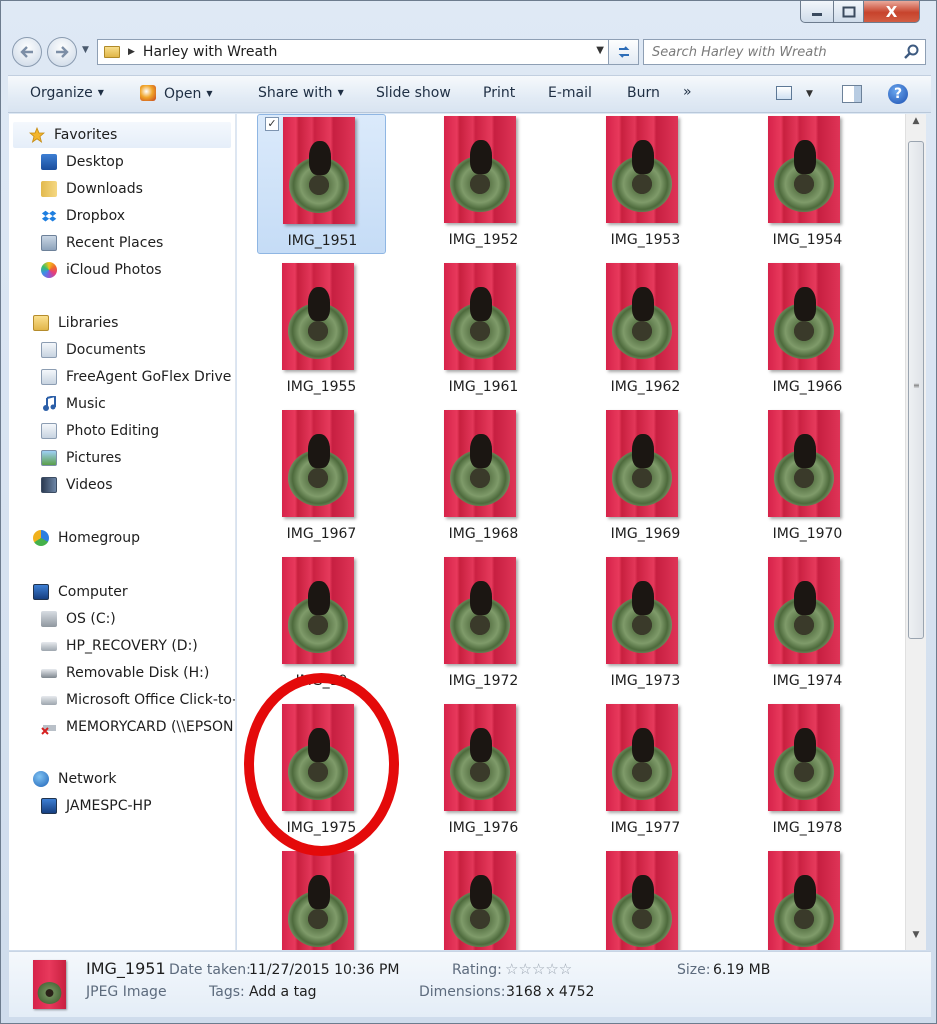 The width and height of the screenshot is (937, 1024). I want to click on nav-item-jamespc-hp: JAMESPC-HP, so click(96, 806).